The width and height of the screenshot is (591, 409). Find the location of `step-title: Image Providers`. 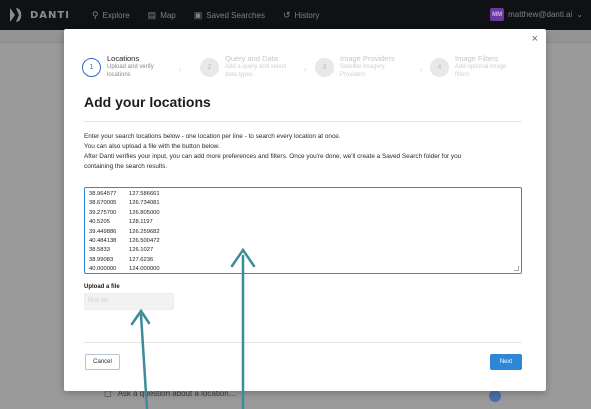

step-title: Image Providers is located at coordinates (367, 58).